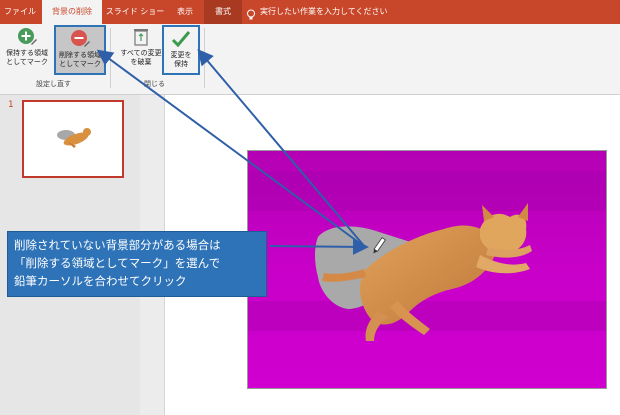  Describe the element at coordinates (100, 281) in the screenshot. I see `callout-line-3: 鉛筆カーソルを合わせてクリック` at that location.